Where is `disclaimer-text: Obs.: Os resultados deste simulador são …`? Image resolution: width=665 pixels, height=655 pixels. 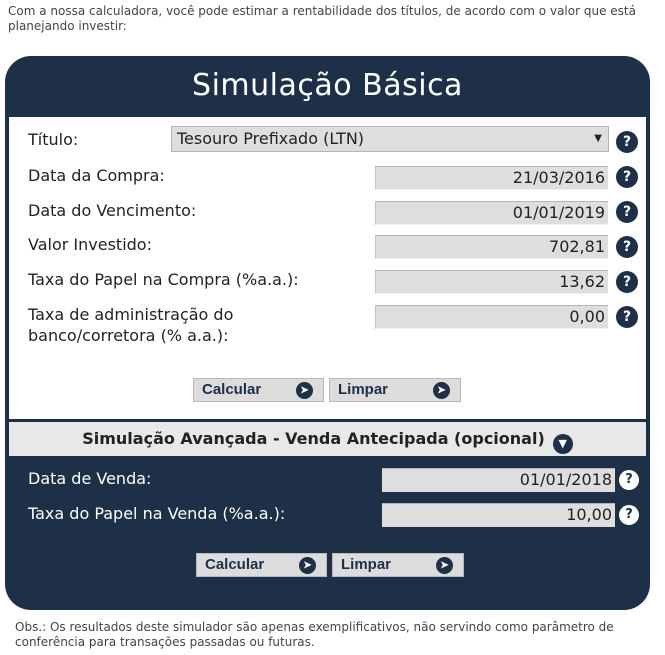 disclaimer-text: Obs.: Os resultados deste simulador são … is located at coordinates (314, 634).